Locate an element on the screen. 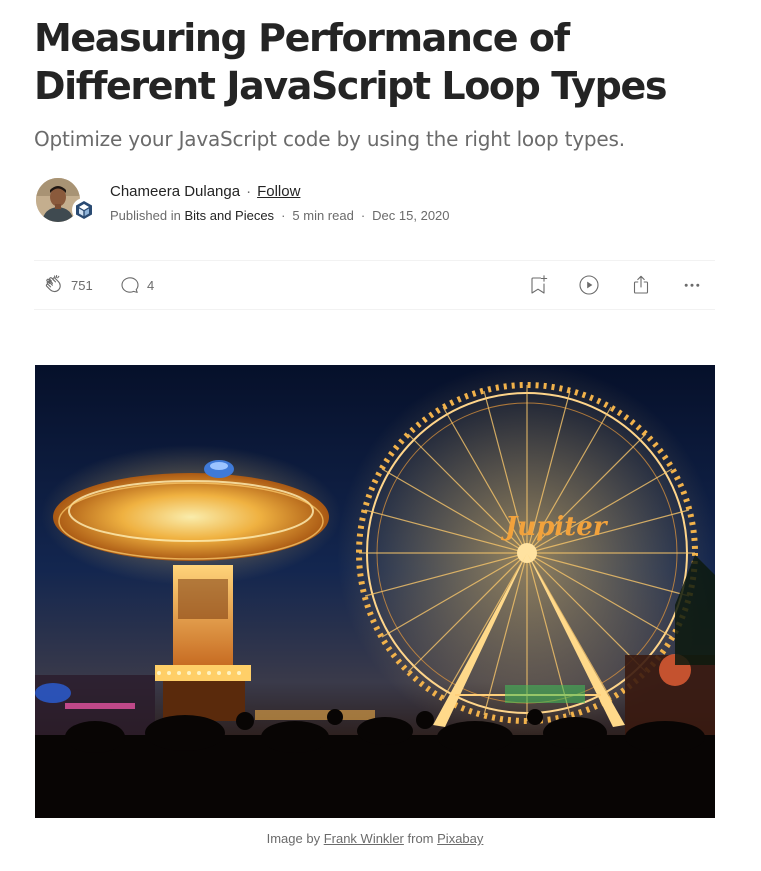 This screenshot has width=761, height=871. share-button is located at coordinates (641, 285).